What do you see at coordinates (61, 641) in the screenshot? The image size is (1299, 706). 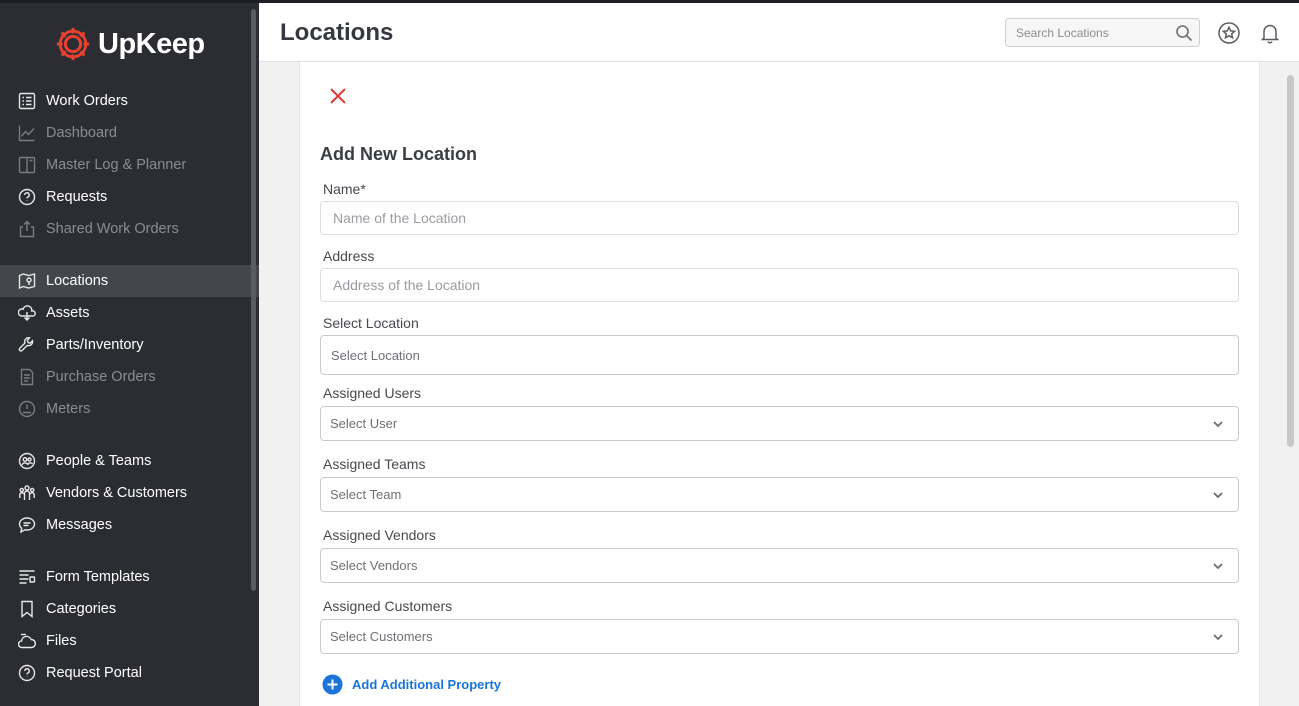 I see `sidebar-item-label: Files` at bounding box center [61, 641].